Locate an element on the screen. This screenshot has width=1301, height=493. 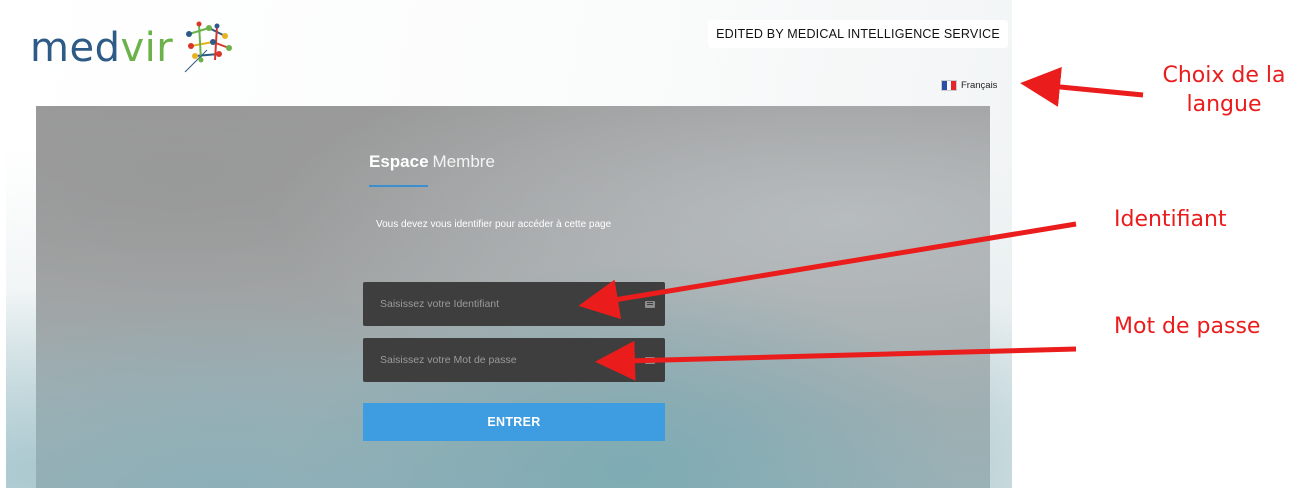
title-underline is located at coordinates (398, 186).